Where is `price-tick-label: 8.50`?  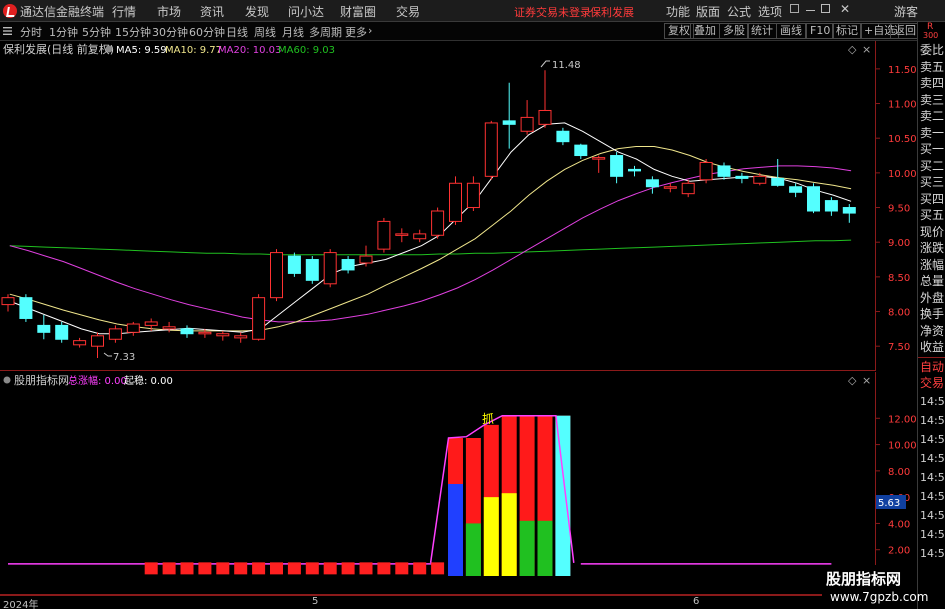 price-tick-label: 8.50 is located at coordinates (899, 278).